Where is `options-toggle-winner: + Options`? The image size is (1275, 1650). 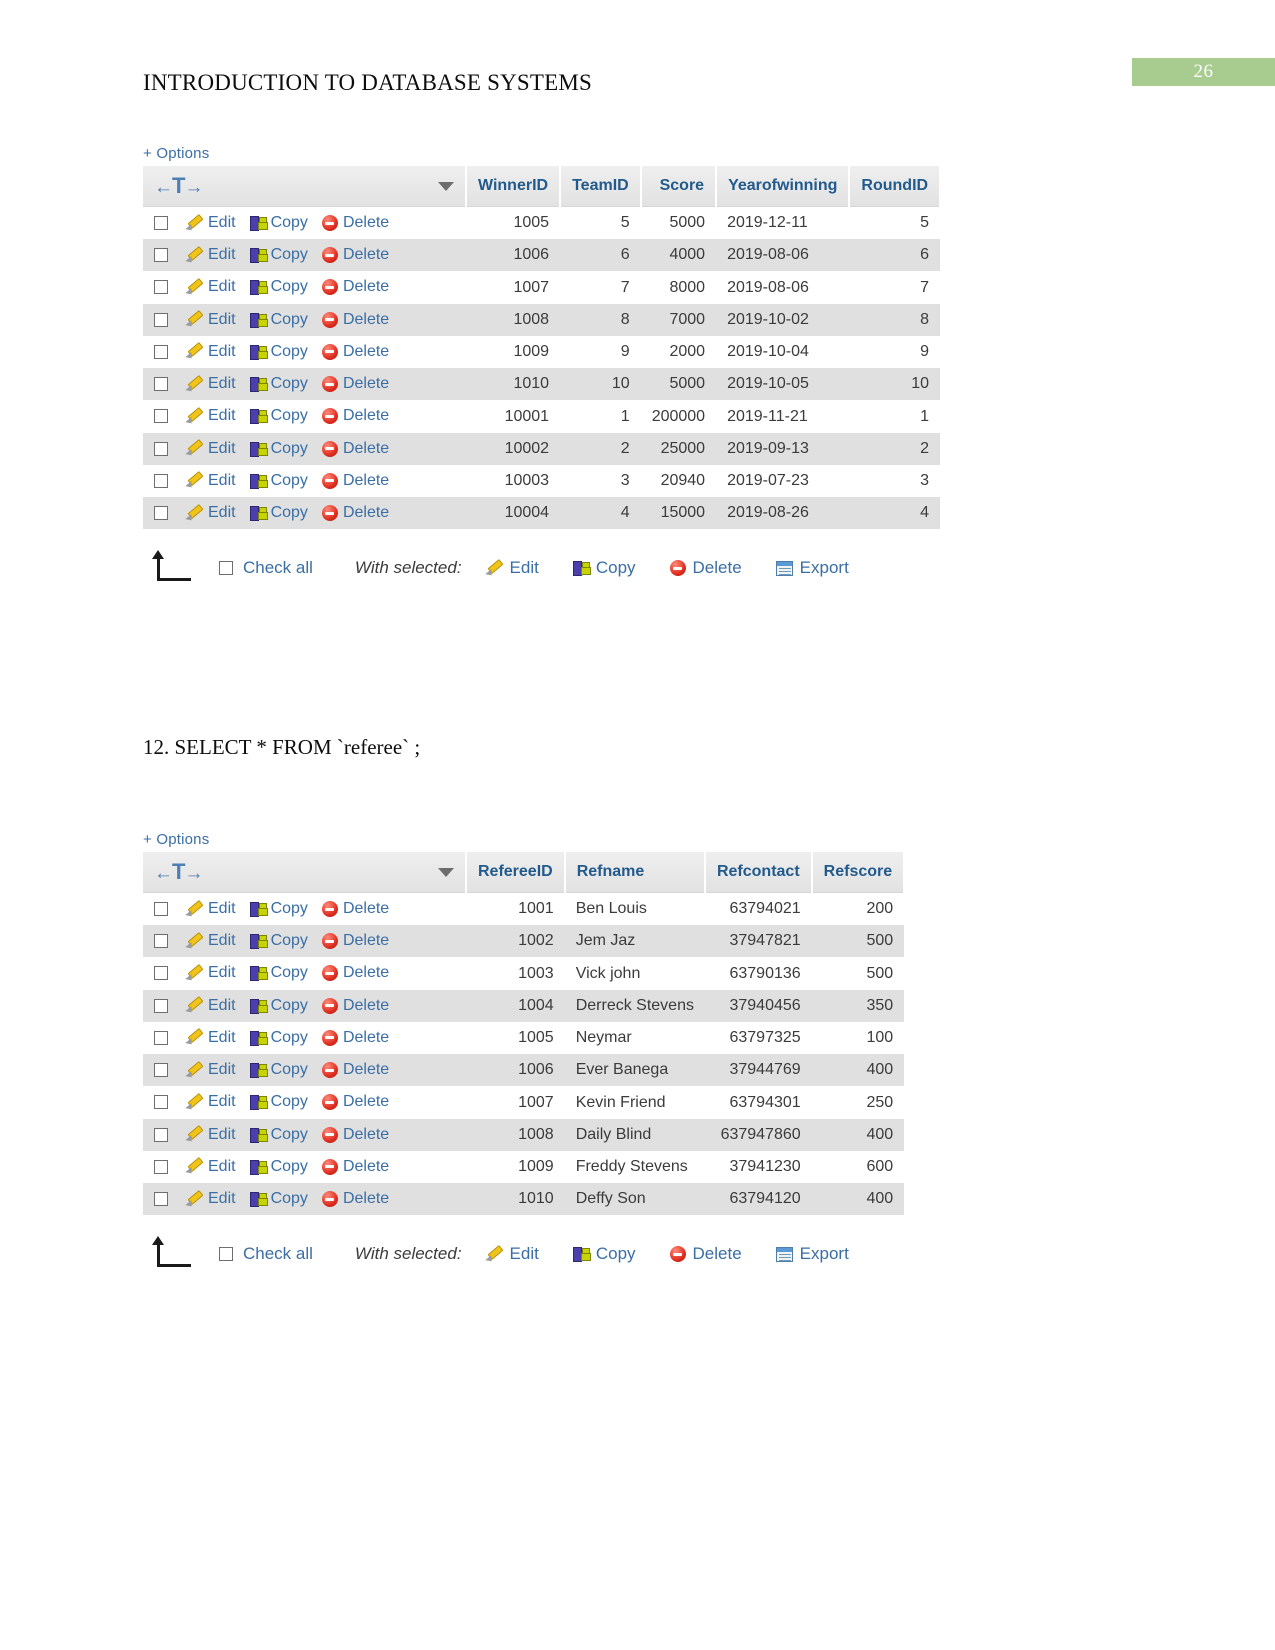 options-toggle-winner: + Options is located at coordinates (176, 153).